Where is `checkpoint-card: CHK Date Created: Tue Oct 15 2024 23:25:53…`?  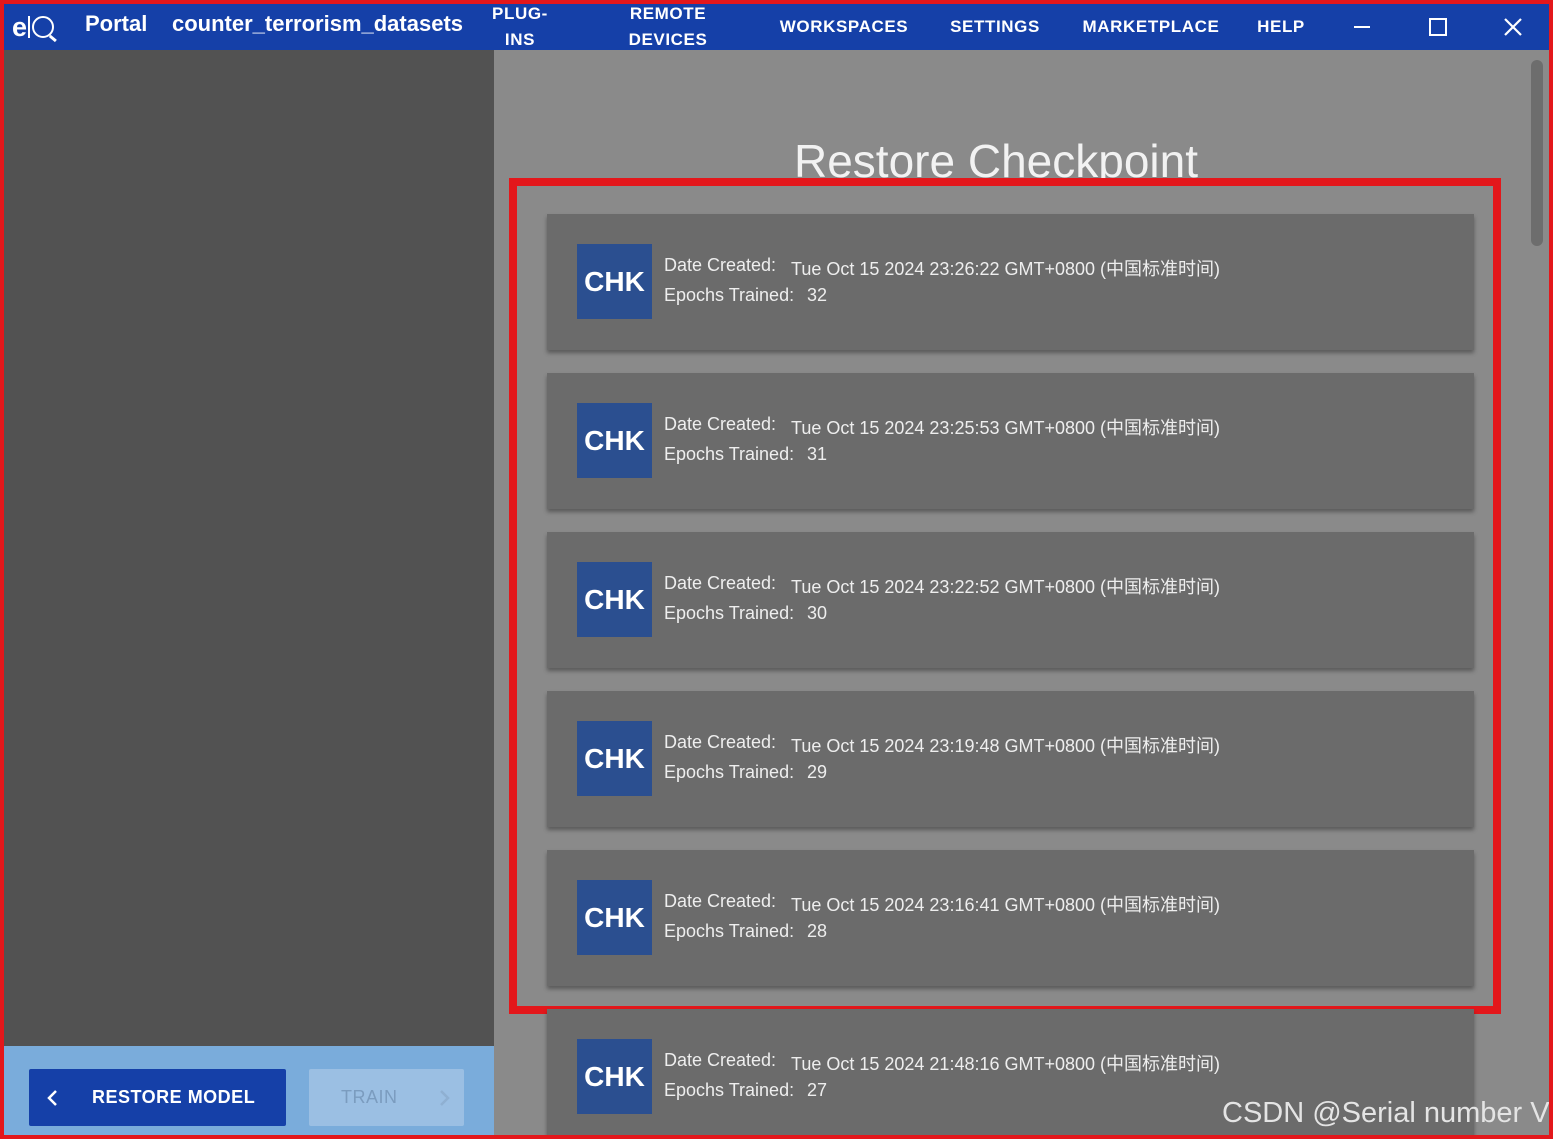
checkpoint-card: CHK Date Created: Tue Oct 15 2024 23:25:53… is located at coordinates (1010, 441).